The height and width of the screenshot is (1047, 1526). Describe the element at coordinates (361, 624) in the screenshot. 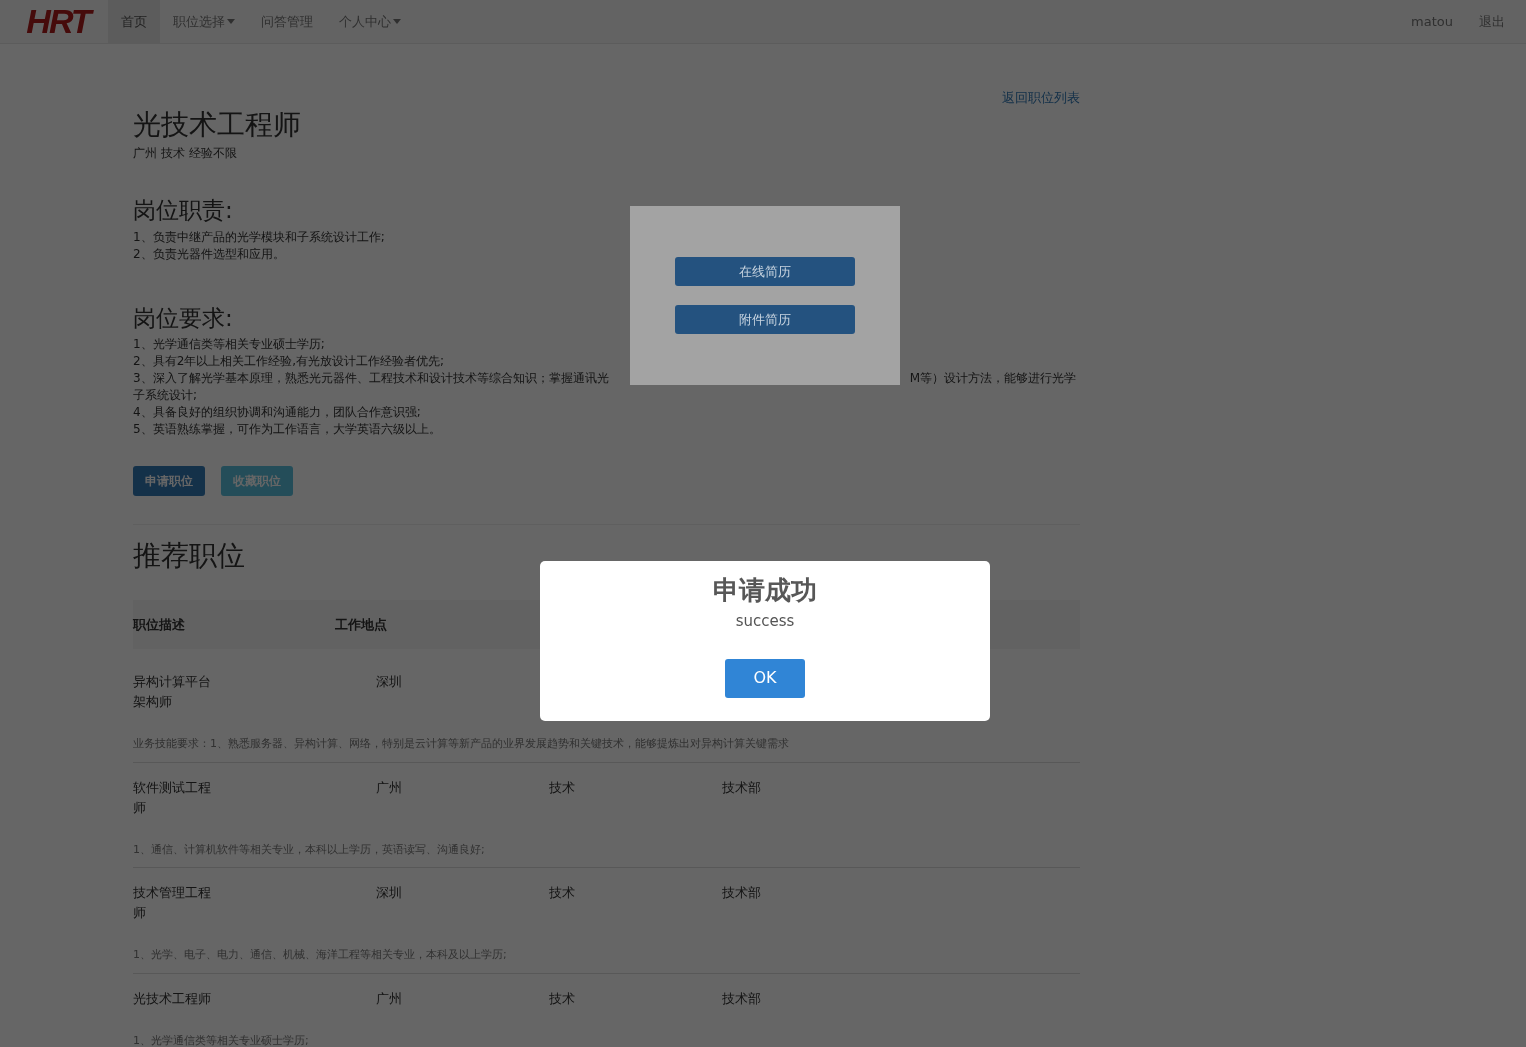

I see `column-header: 工作地点` at that location.